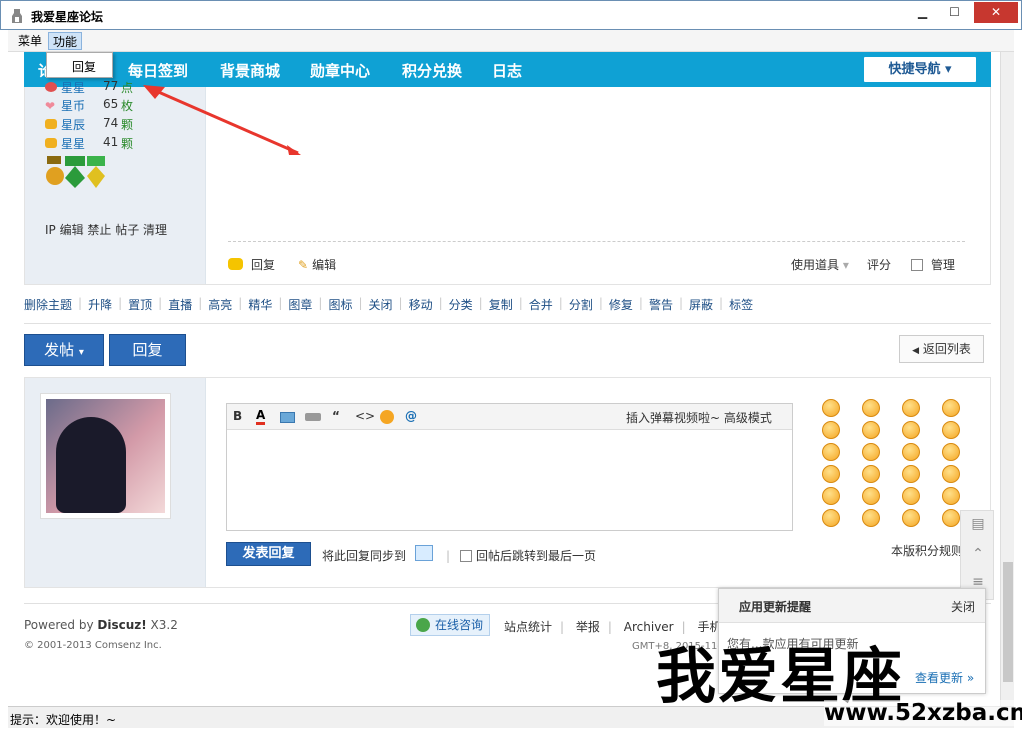  I want to click on bold-button: B, so click(237, 416).